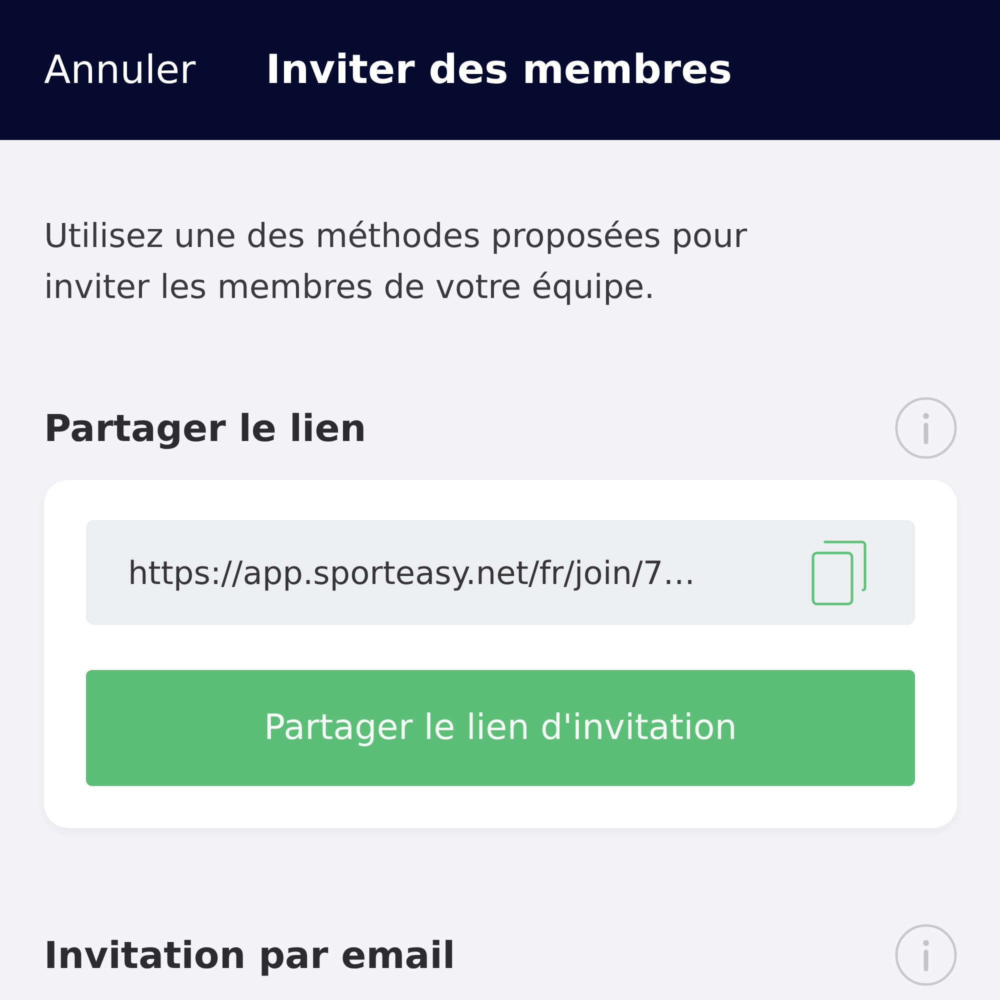 The width and height of the screenshot is (1000, 1000). Describe the element at coordinates (839, 573) in the screenshot. I see `copy-icon` at that location.